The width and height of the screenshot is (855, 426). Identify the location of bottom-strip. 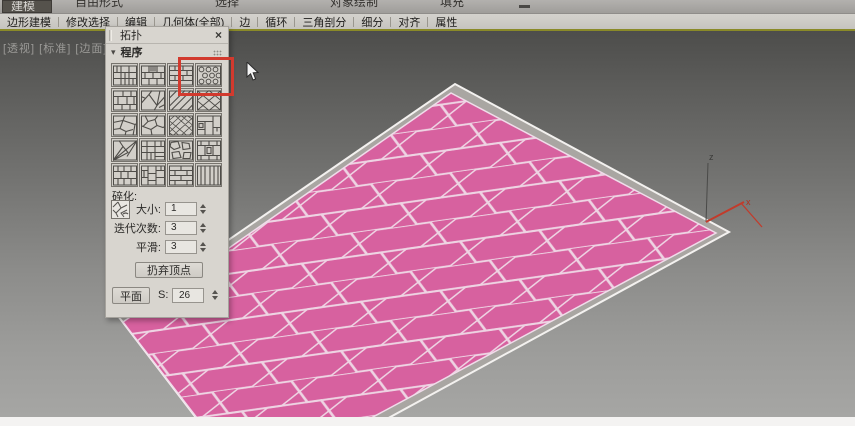
(427, 421).